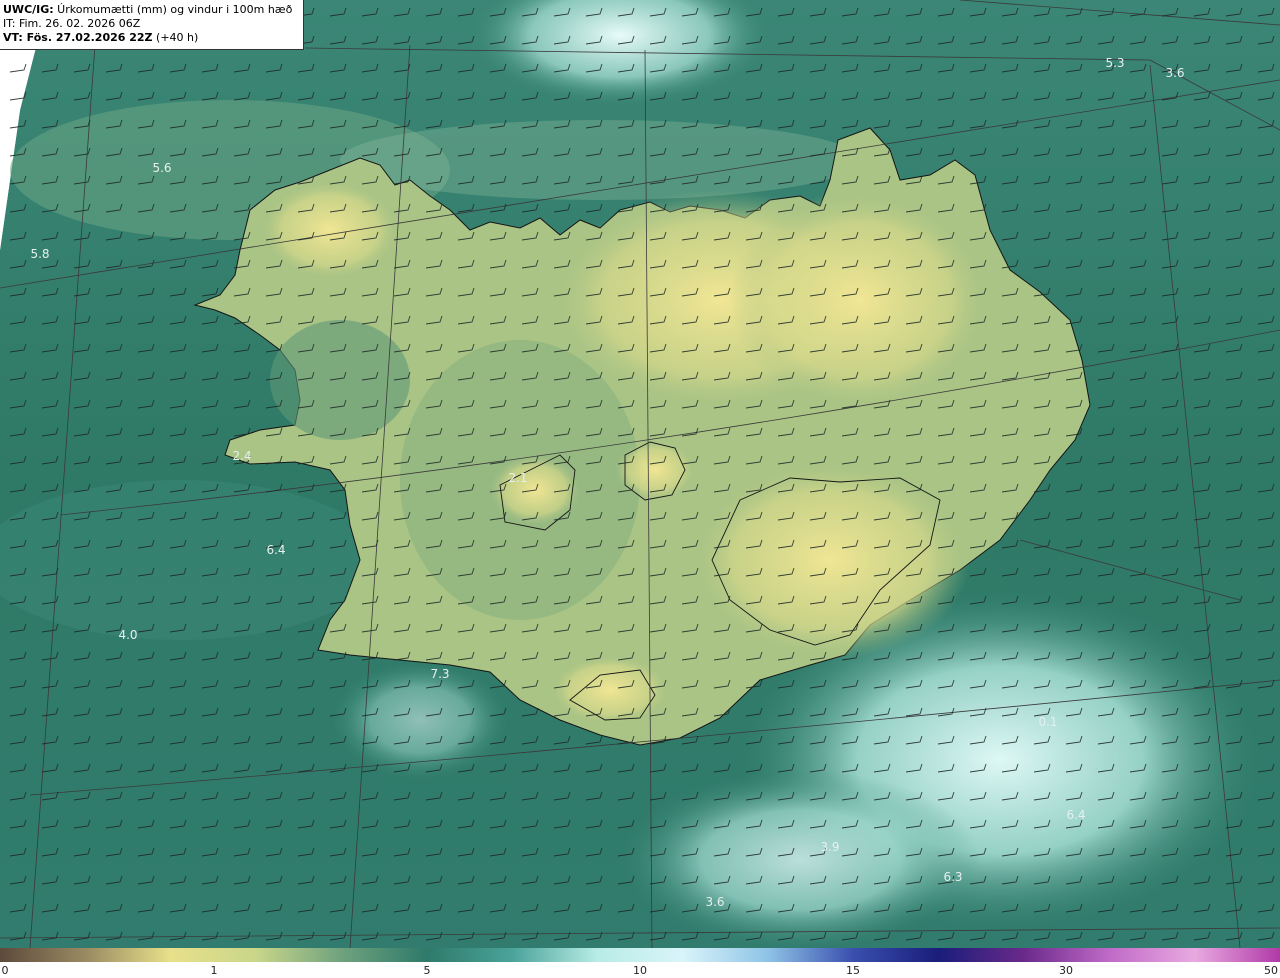 The image size is (1280, 978). I want to click on colorbar-tick: 0, so click(5, 970).